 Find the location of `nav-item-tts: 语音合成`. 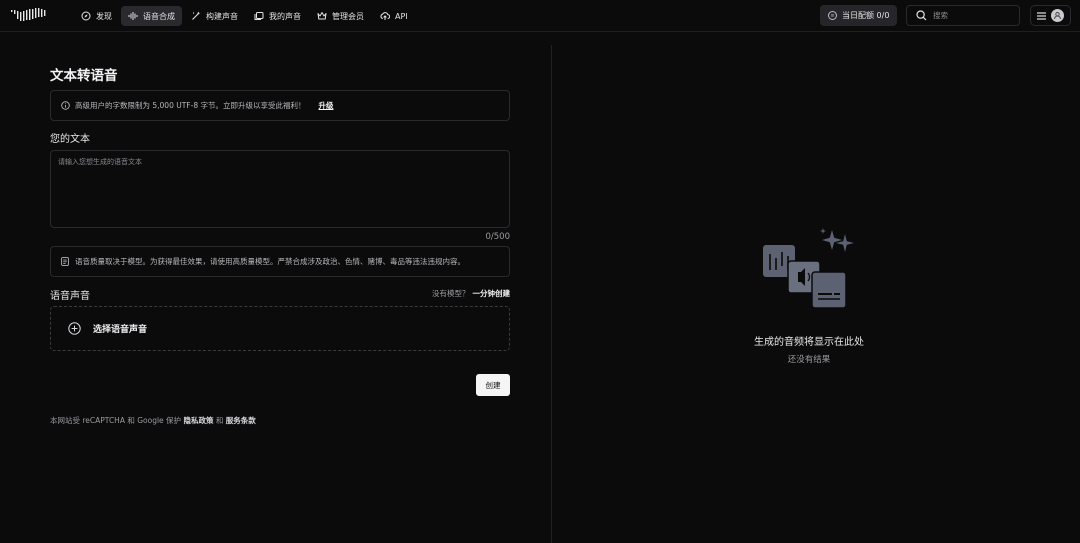

nav-item-tts: 语音合成 is located at coordinates (151, 16).